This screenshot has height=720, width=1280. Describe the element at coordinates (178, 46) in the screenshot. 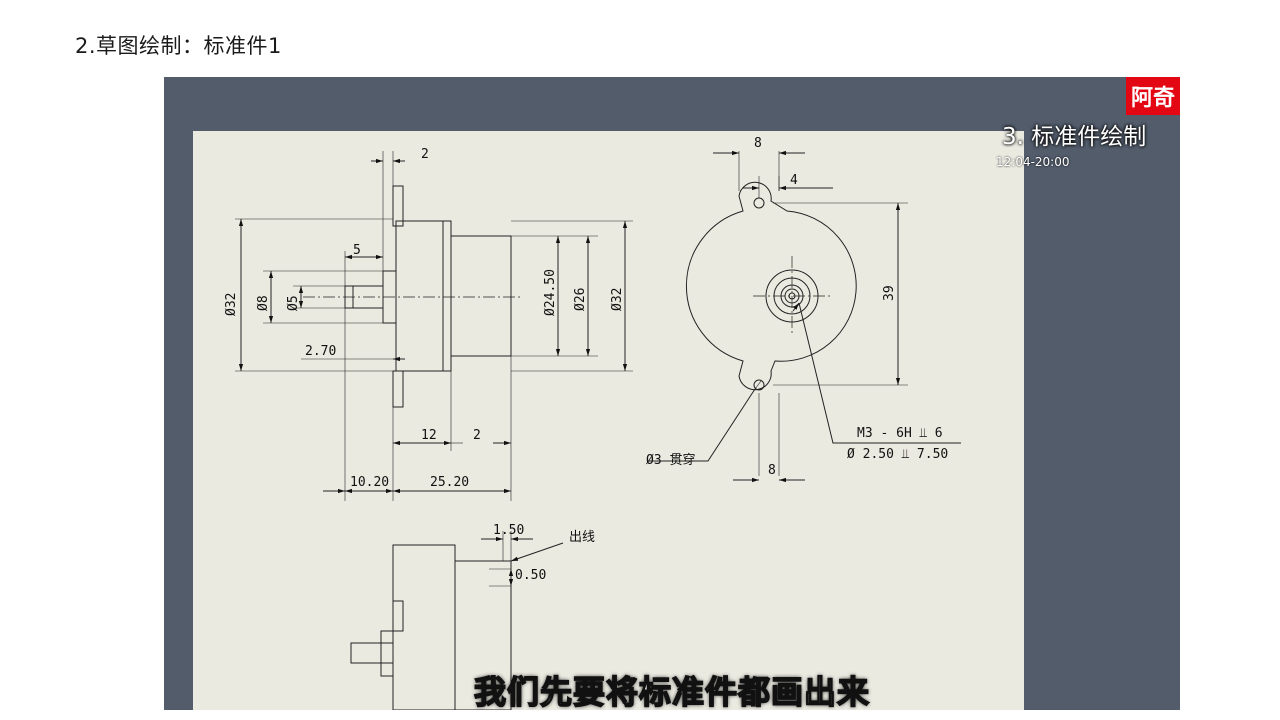

I see `slide-title: 2.草图绘制：标准件1` at that location.